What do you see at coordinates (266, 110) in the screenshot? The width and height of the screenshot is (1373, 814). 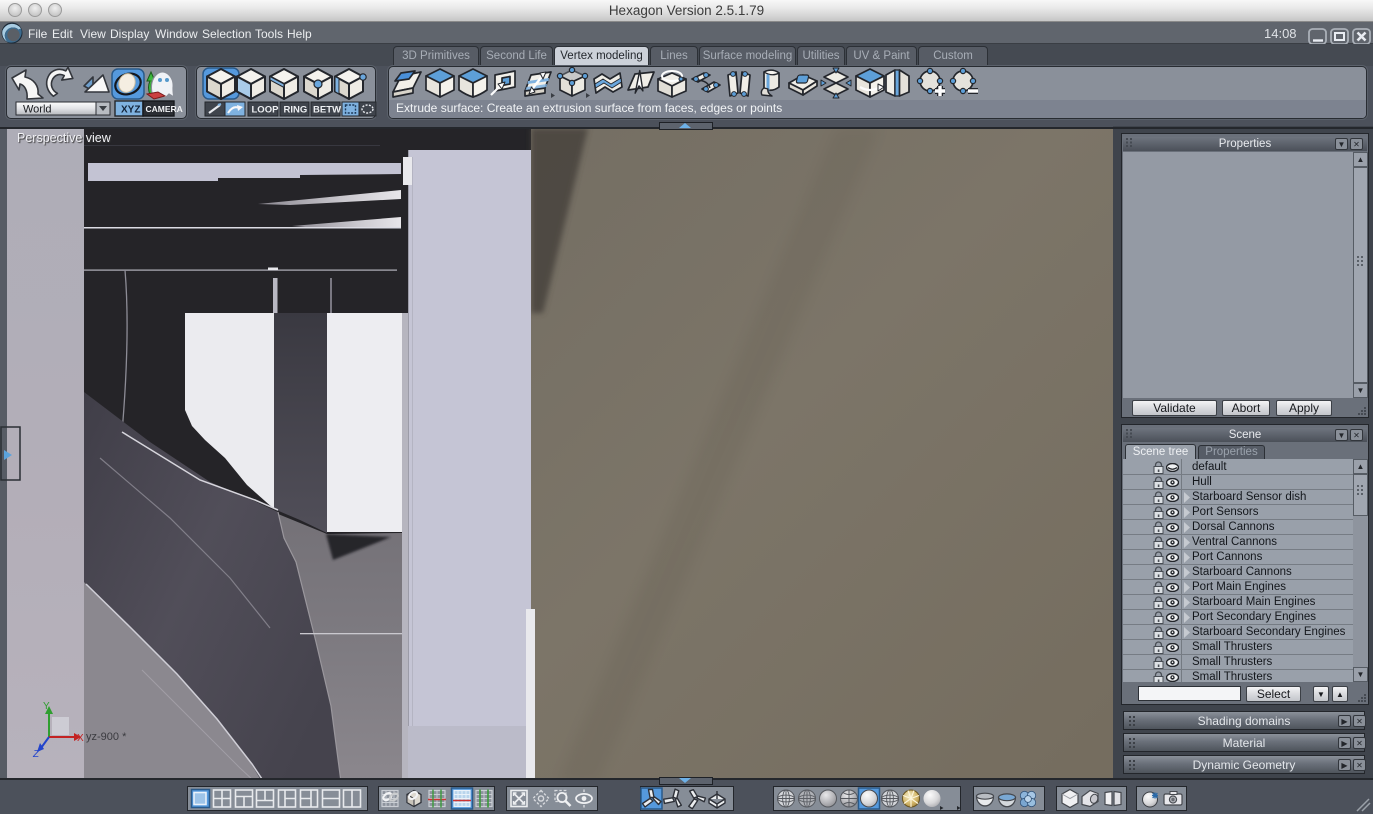 I see `svg-text: LOOP` at bounding box center [266, 110].